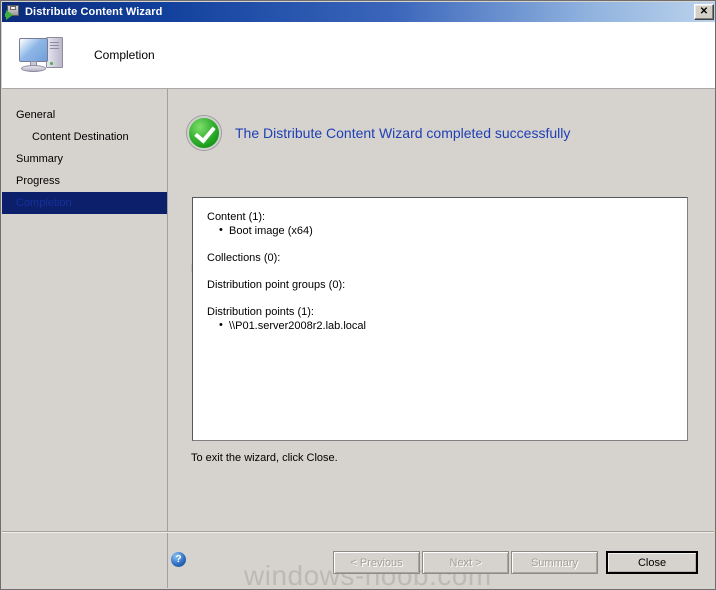 The width and height of the screenshot is (716, 590). I want to click on sidebar-item-summary: Summary, so click(84, 159).